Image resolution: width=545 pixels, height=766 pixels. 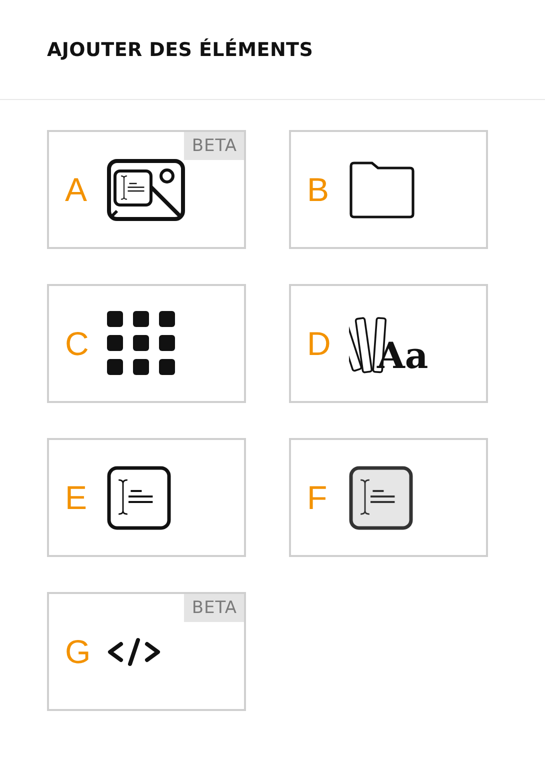 I want to click on element-letter: D, so click(x=319, y=343).